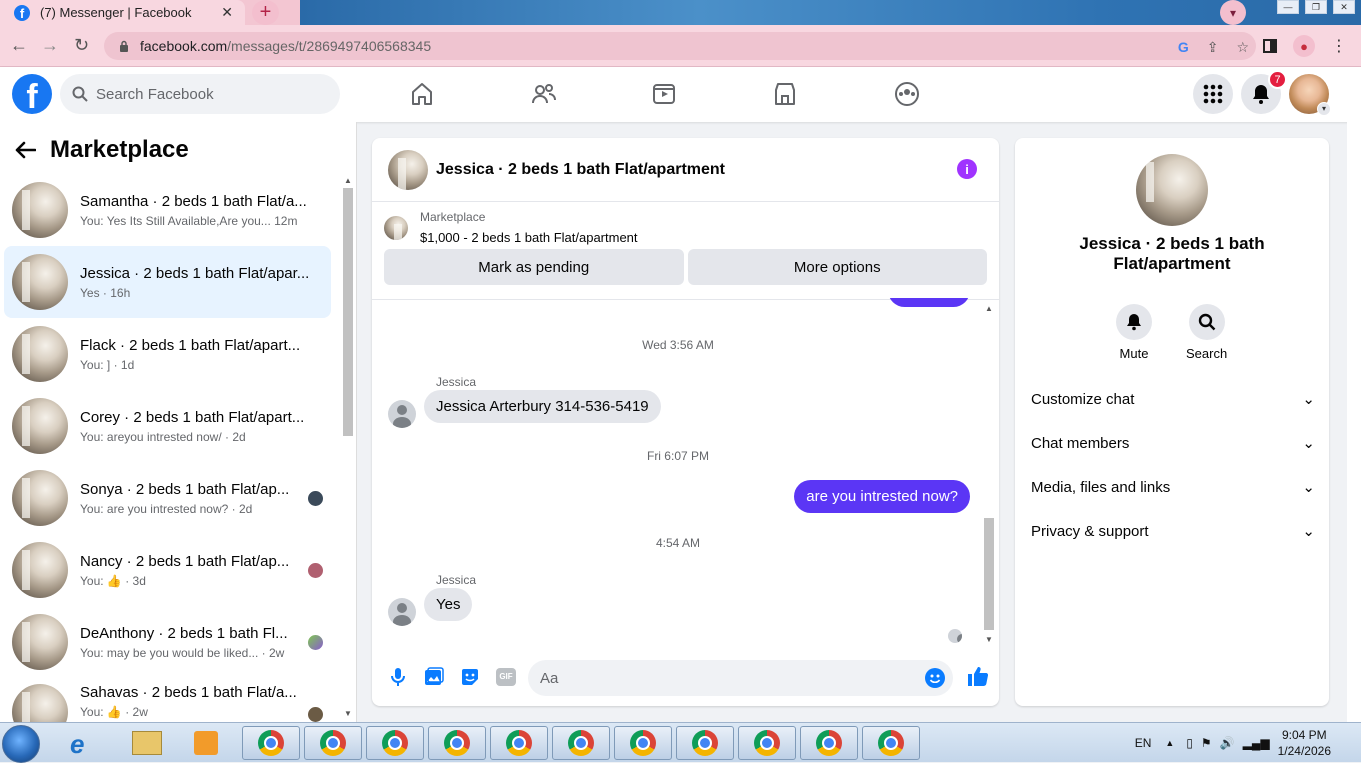 The width and height of the screenshot is (1361, 763). What do you see at coordinates (348, 448) in the screenshot?
I see `sidebar-scrollbar: ▲ ▼` at bounding box center [348, 448].